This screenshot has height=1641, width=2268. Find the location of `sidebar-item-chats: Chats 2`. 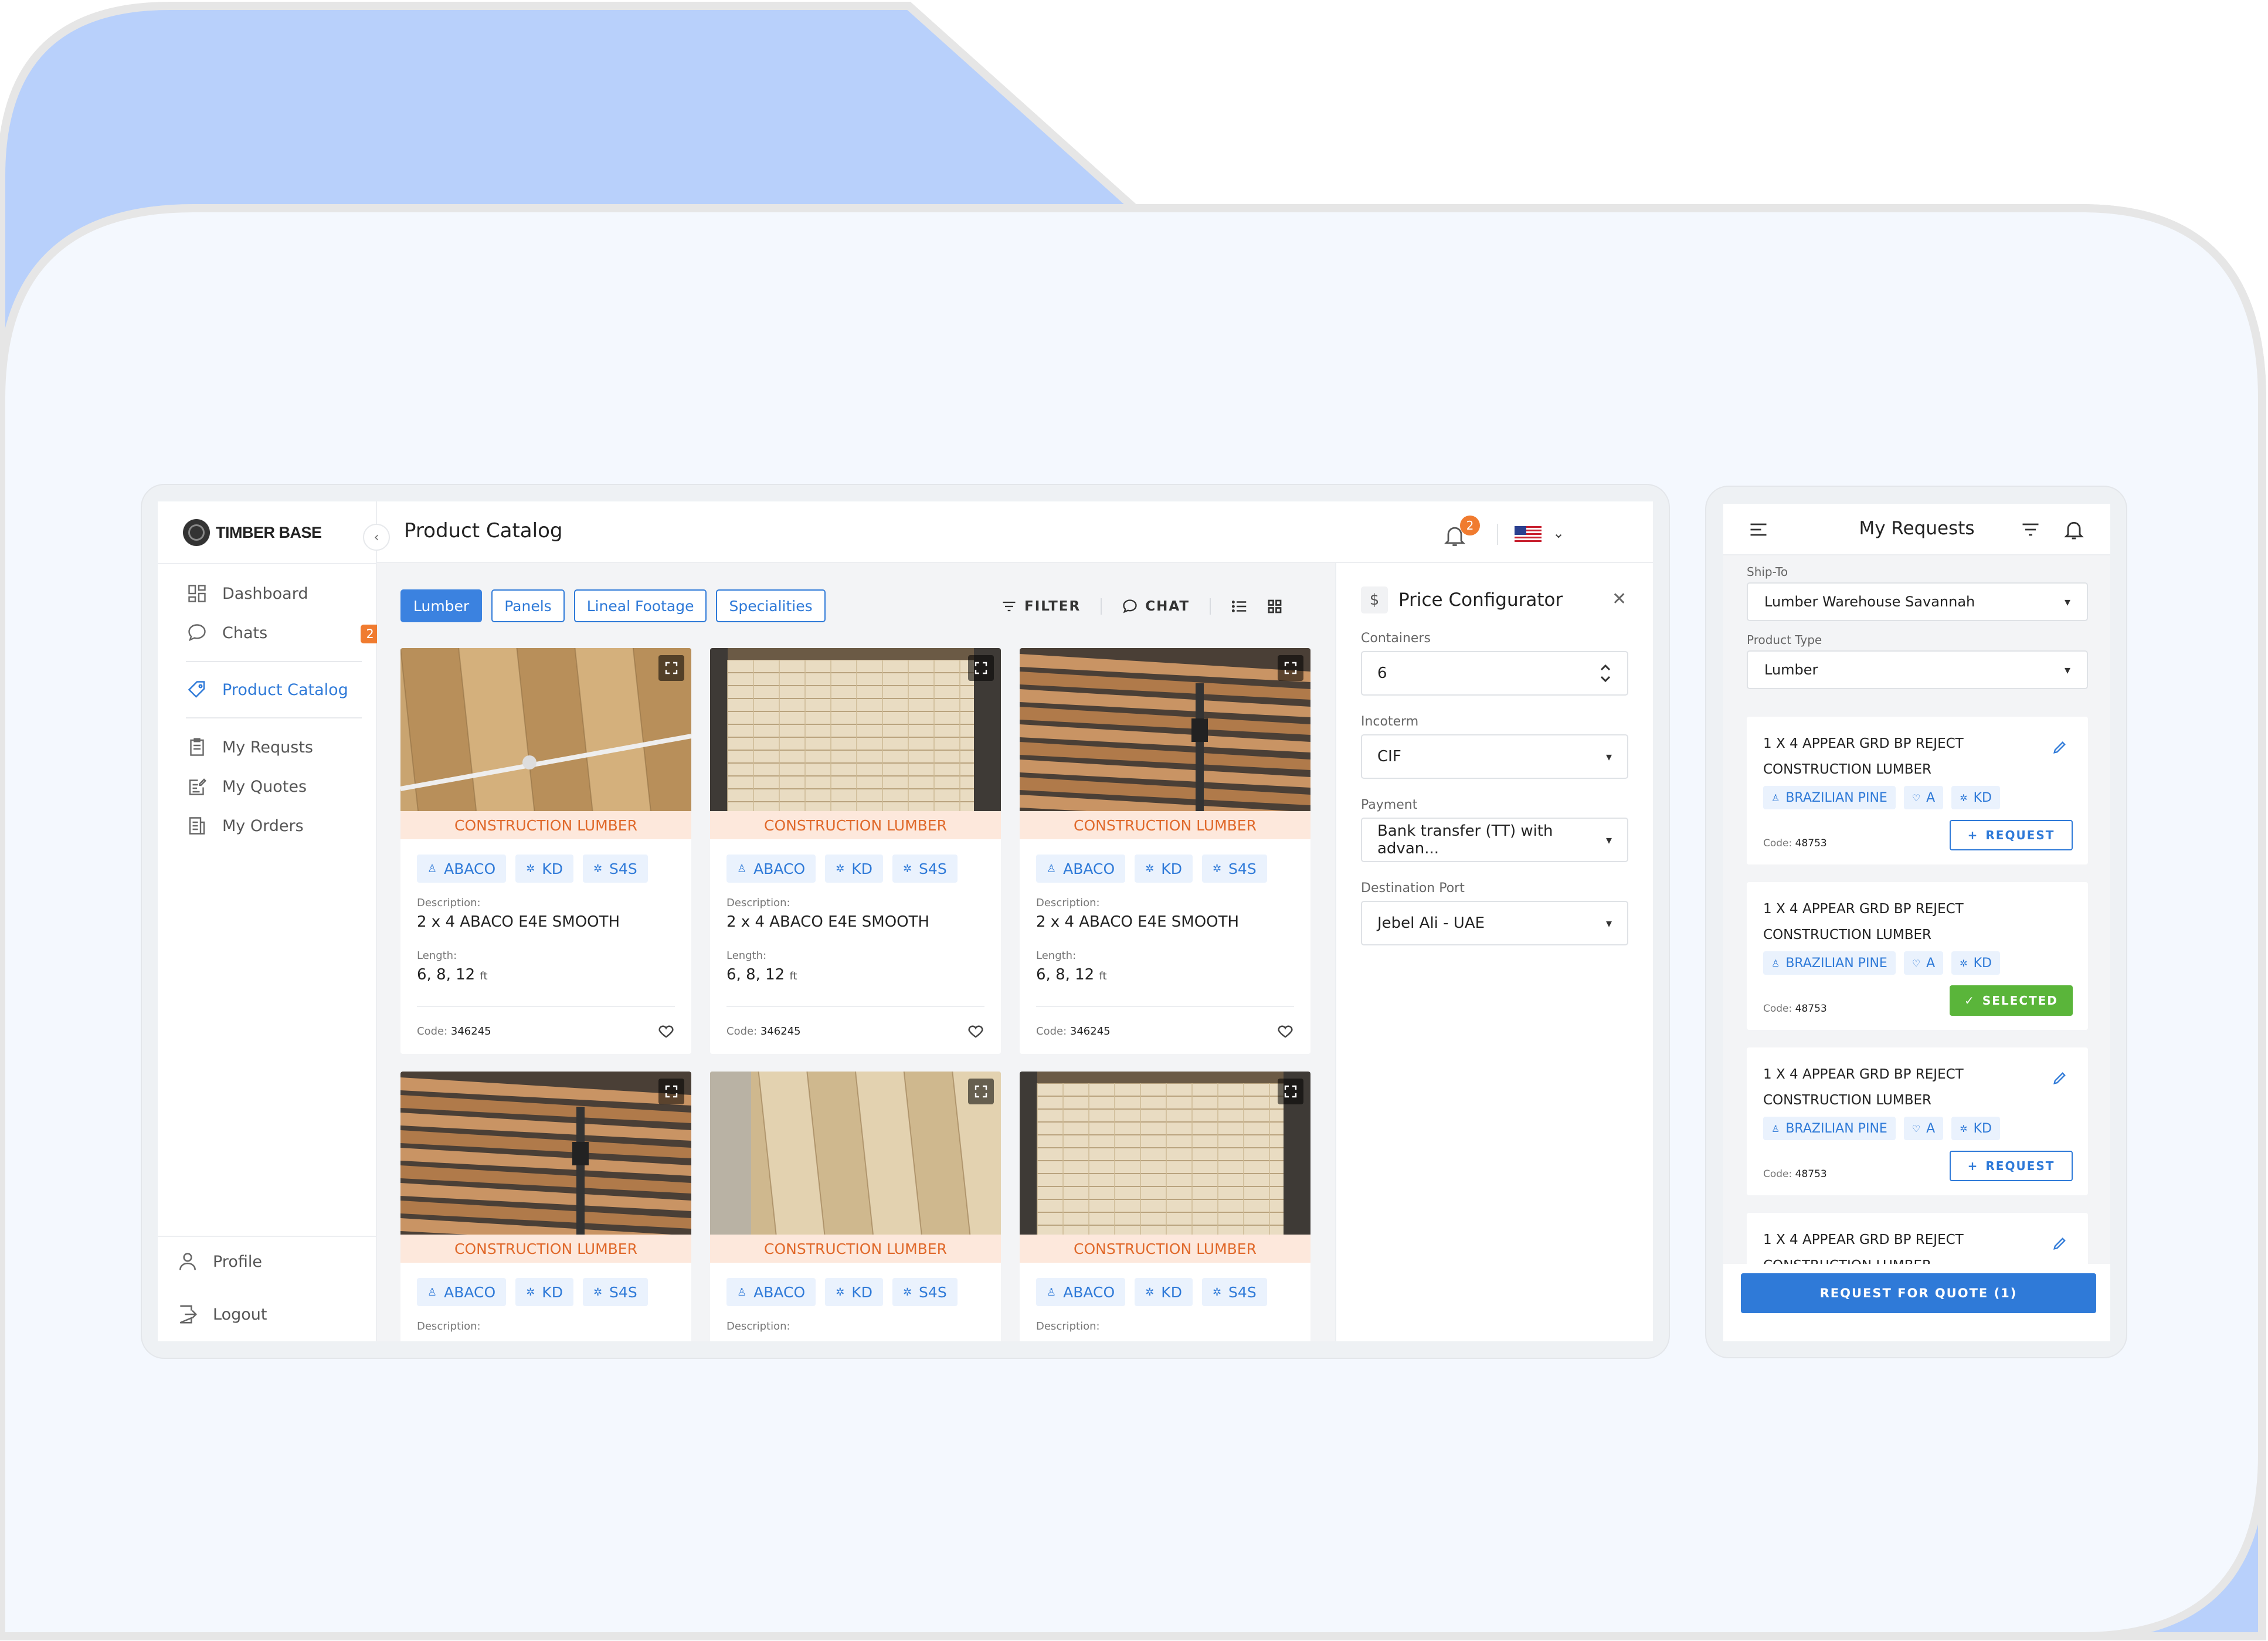

sidebar-item-chats: Chats 2 is located at coordinates (282, 633).